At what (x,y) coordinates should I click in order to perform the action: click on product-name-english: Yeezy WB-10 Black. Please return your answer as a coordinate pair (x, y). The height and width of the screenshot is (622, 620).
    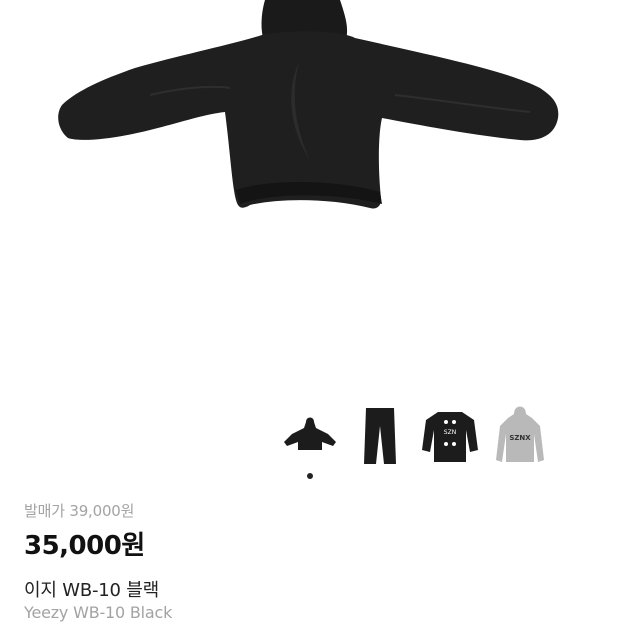
    Looking at the image, I should click on (98, 612).